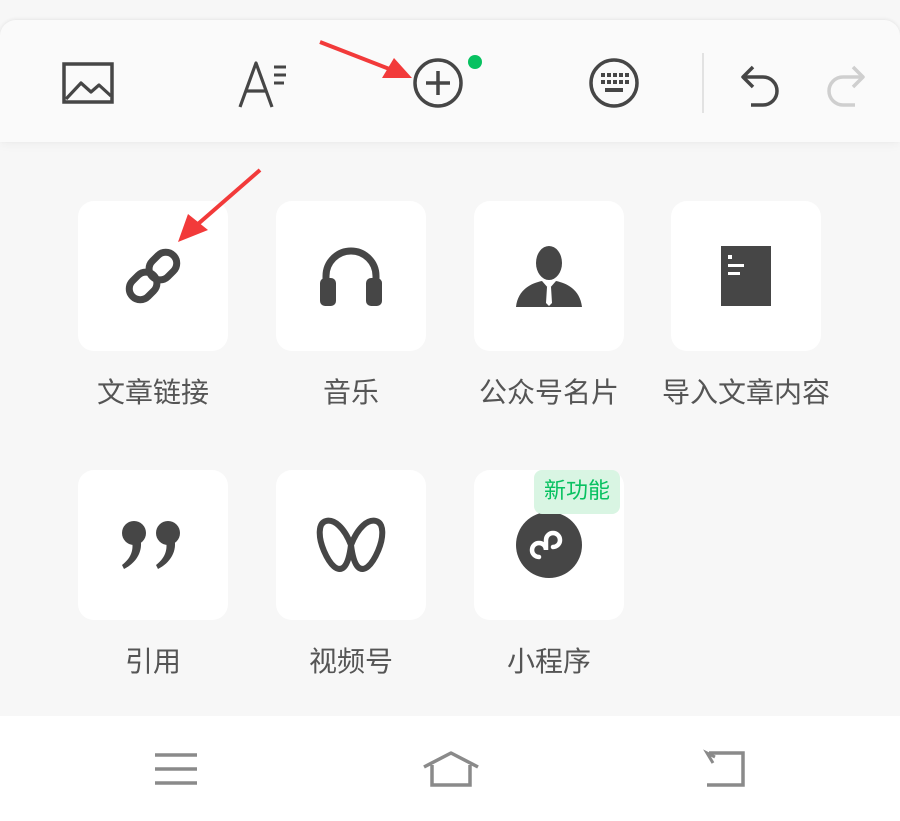 This screenshot has height=821, width=900. I want to click on editor-toolbar, so click(450, 81).